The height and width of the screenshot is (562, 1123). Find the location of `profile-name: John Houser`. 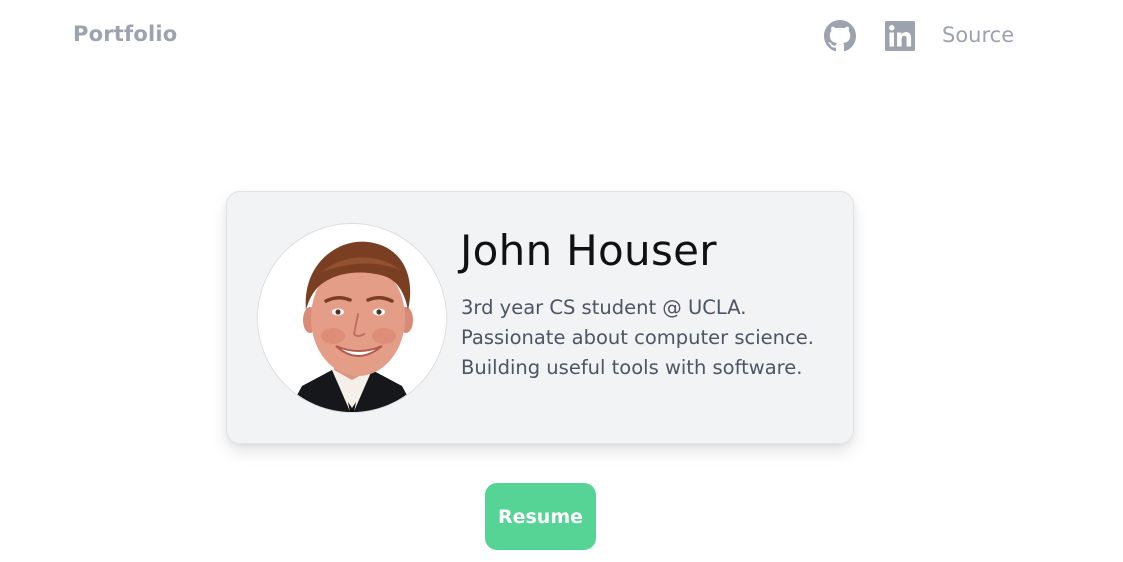

profile-name: John Houser is located at coordinates (588, 250).